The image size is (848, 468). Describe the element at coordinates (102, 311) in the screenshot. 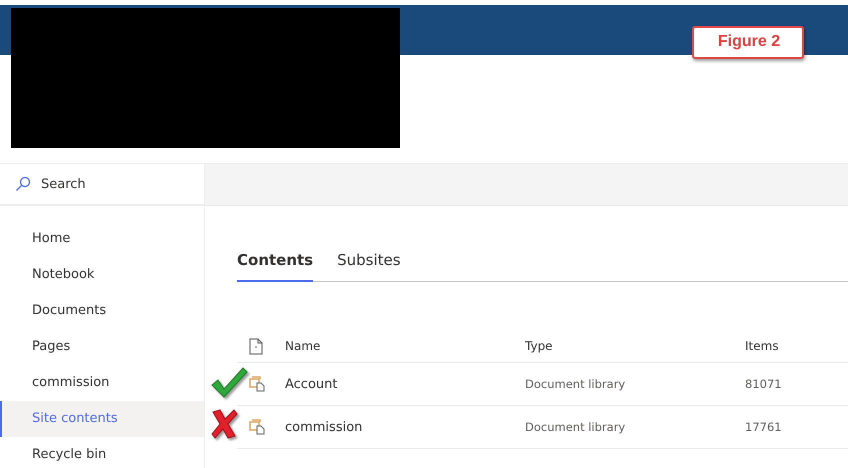

I see `nav-item: Documents` at that location.